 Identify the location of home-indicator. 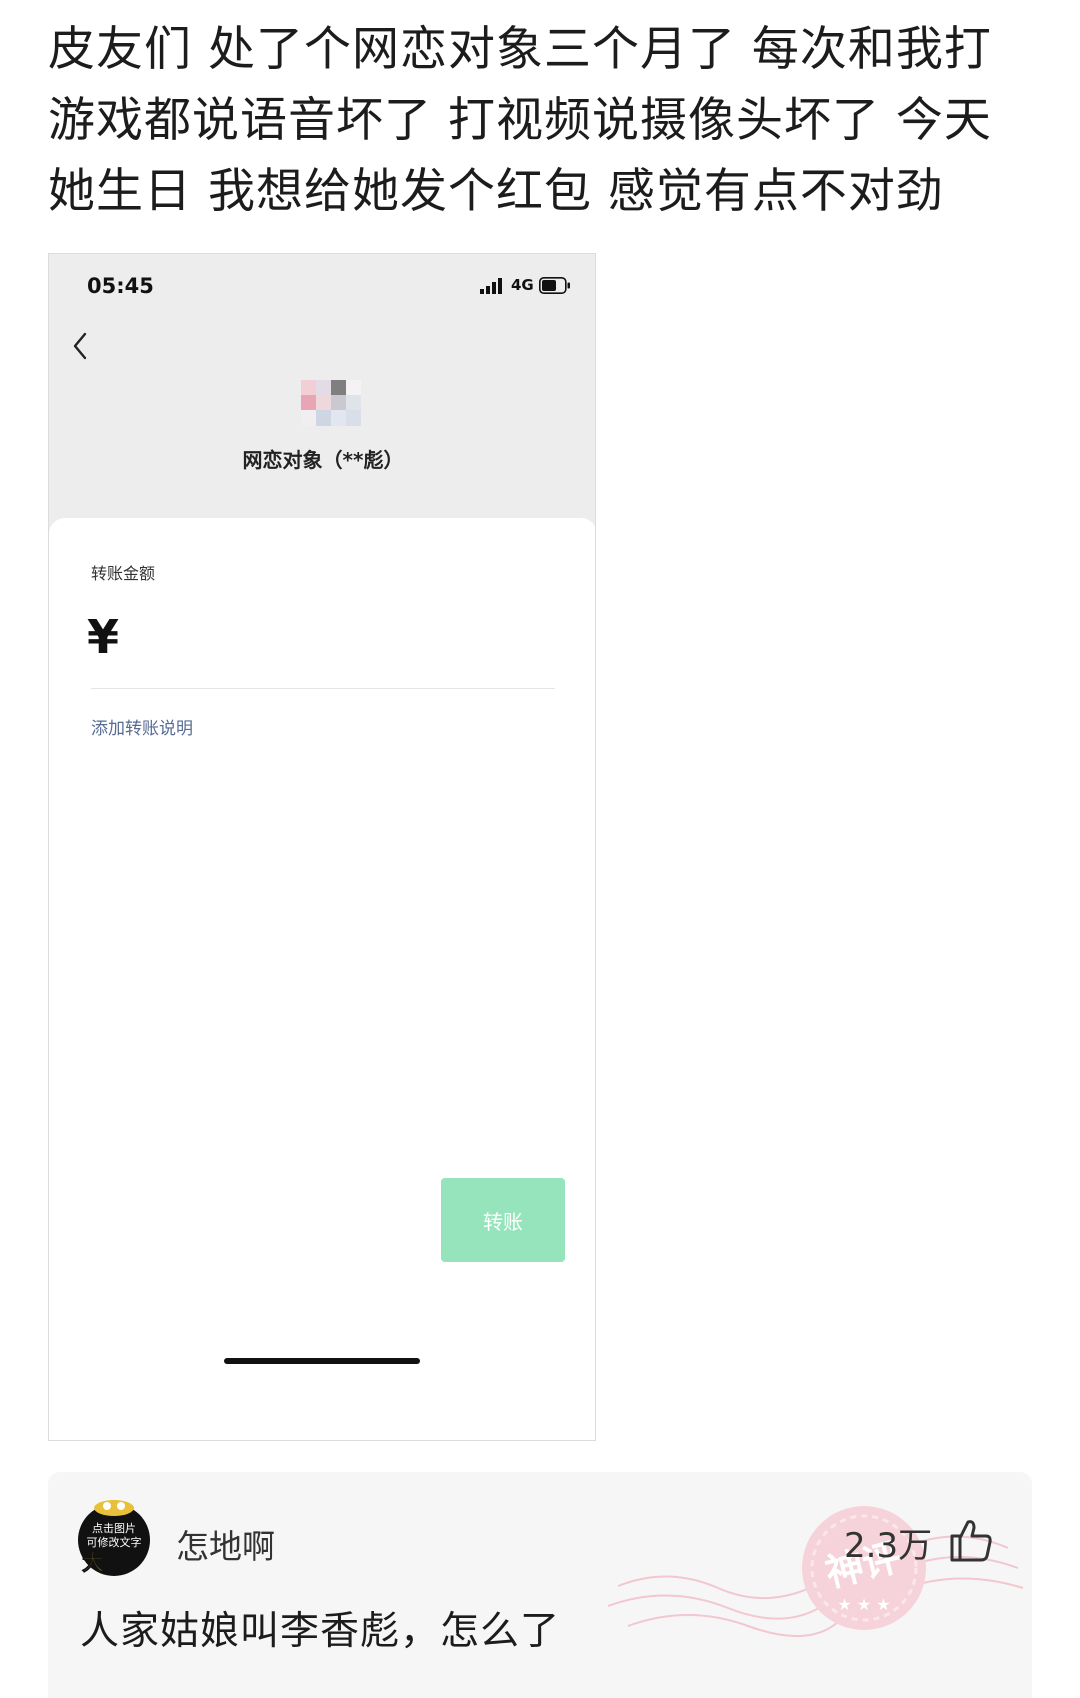
(322, 1361).